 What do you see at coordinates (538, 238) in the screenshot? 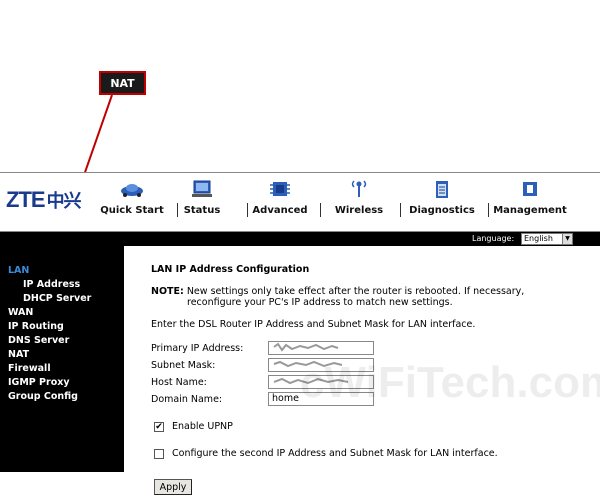
I see `language-value: English` at bounding box center [538, 238].